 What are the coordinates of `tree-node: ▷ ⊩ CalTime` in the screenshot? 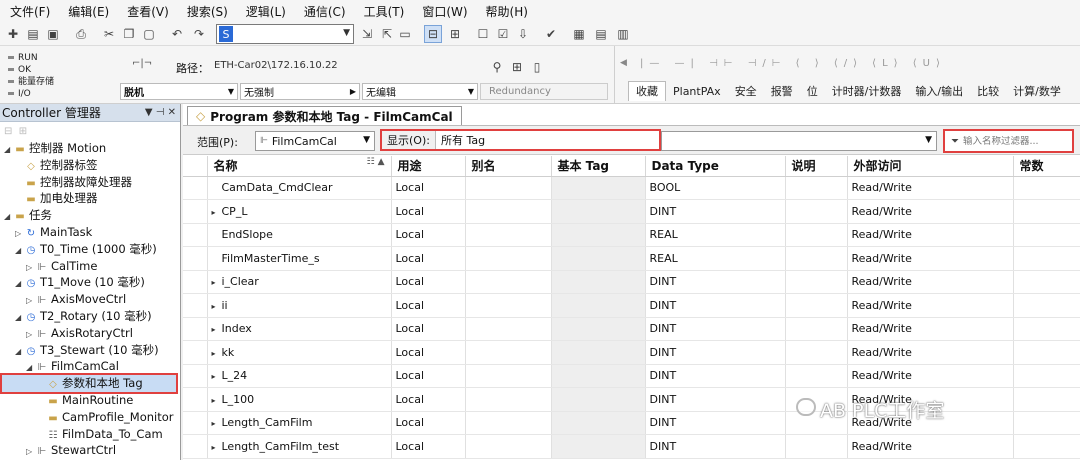 It's located at (61, 266).